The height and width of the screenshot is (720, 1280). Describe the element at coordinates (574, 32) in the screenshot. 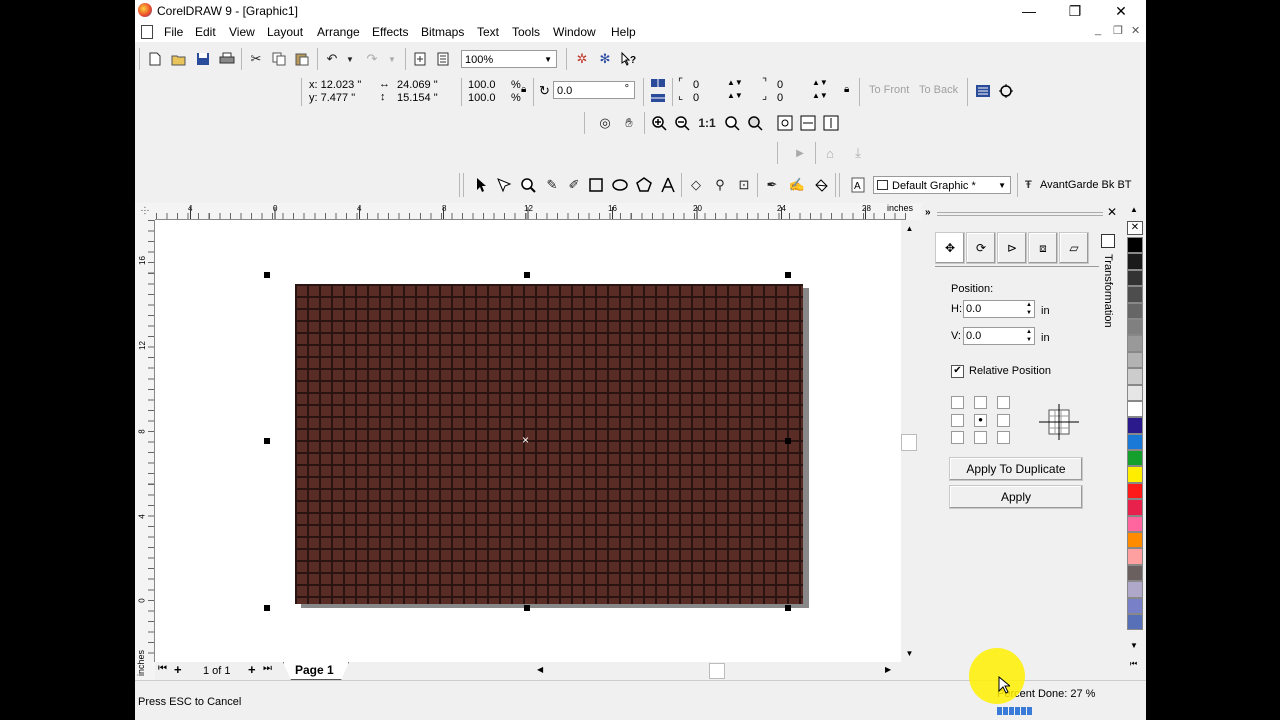

I see `menu-window: Window` at that location.